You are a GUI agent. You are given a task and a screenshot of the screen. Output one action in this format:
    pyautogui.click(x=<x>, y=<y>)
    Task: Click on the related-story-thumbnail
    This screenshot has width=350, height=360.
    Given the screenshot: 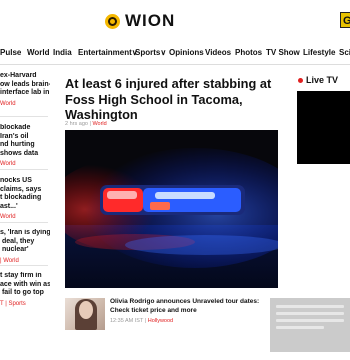 What is the action you would take?
    pyautogui.click(x=85, y=314)
    